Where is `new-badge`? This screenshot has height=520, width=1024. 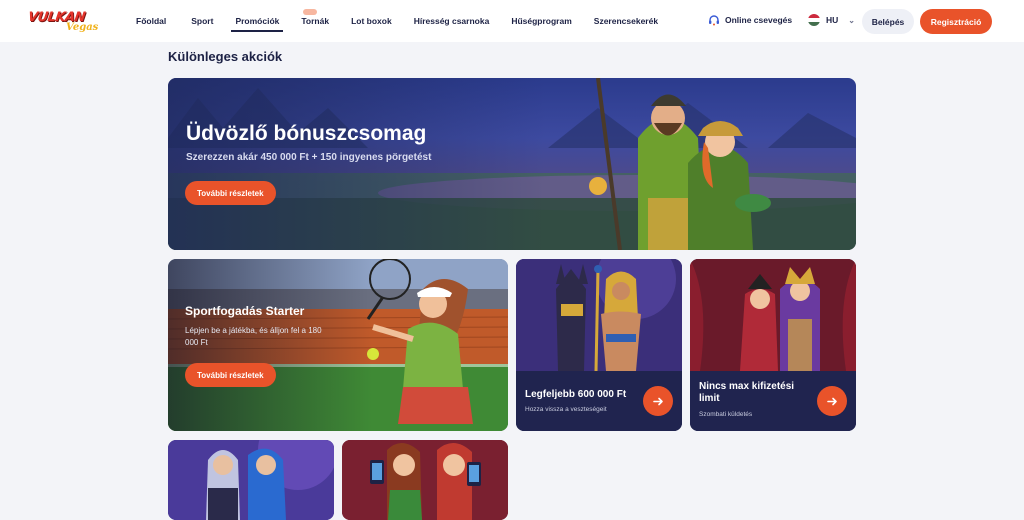 new-badge is located at coordinates (310, 12).